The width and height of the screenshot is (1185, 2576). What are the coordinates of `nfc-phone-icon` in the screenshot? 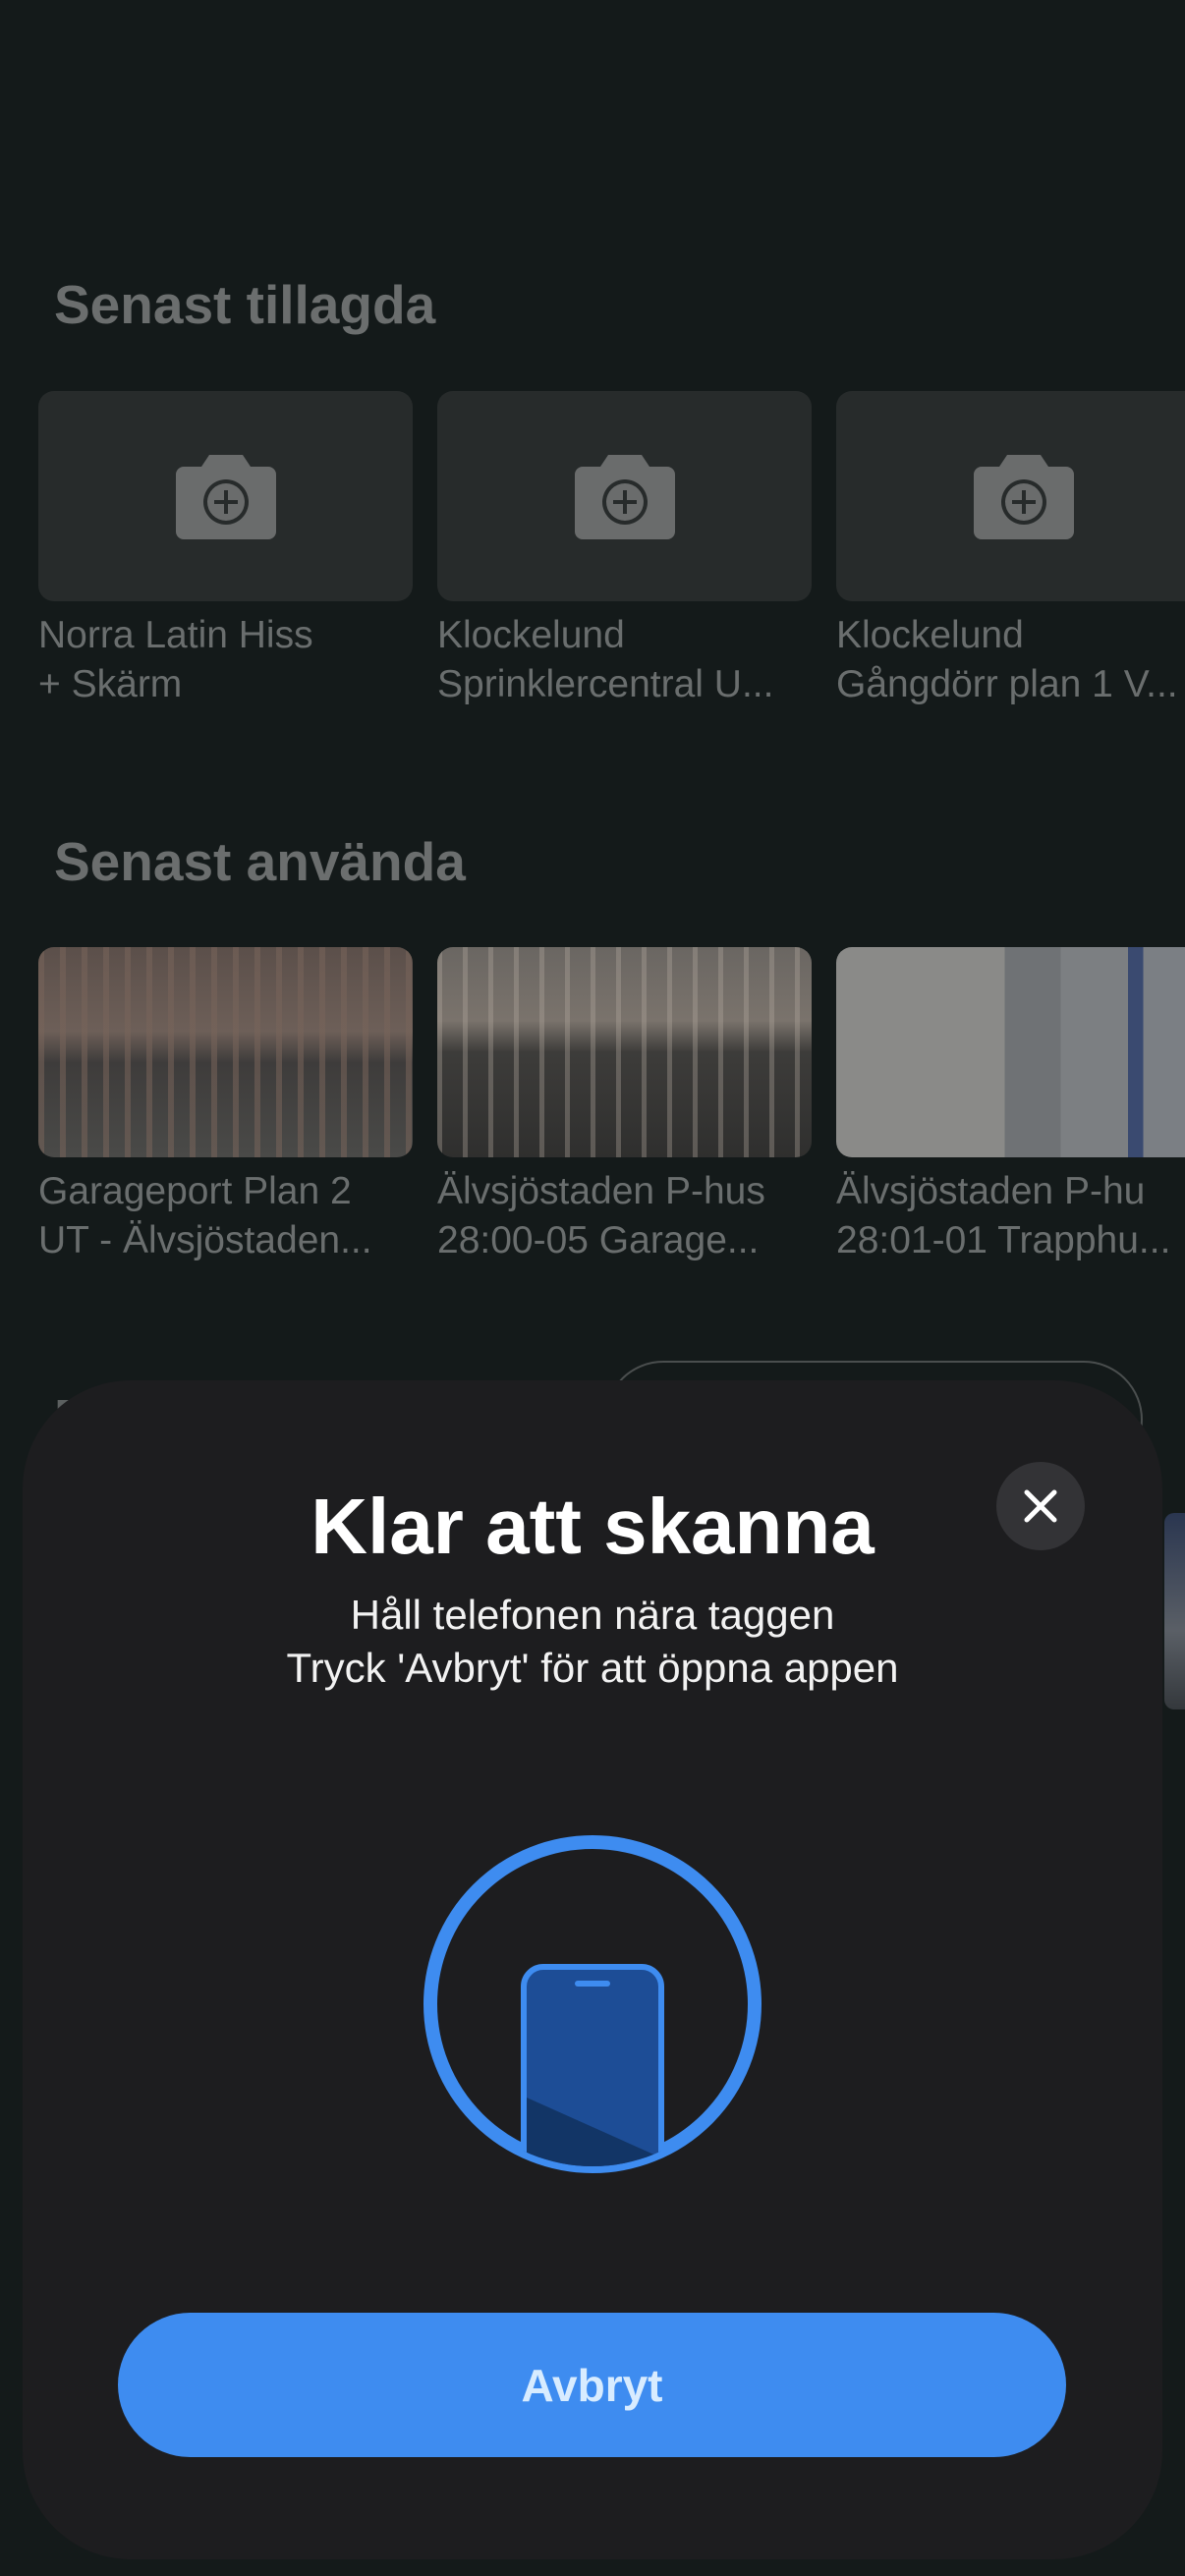 It's located at (592, 2004).